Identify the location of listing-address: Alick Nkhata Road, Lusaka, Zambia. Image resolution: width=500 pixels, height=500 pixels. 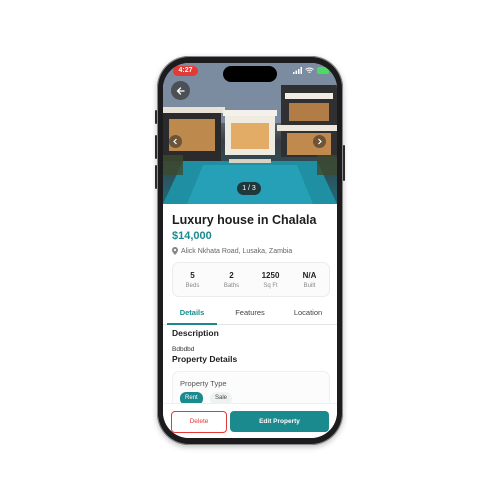
(232, 251).